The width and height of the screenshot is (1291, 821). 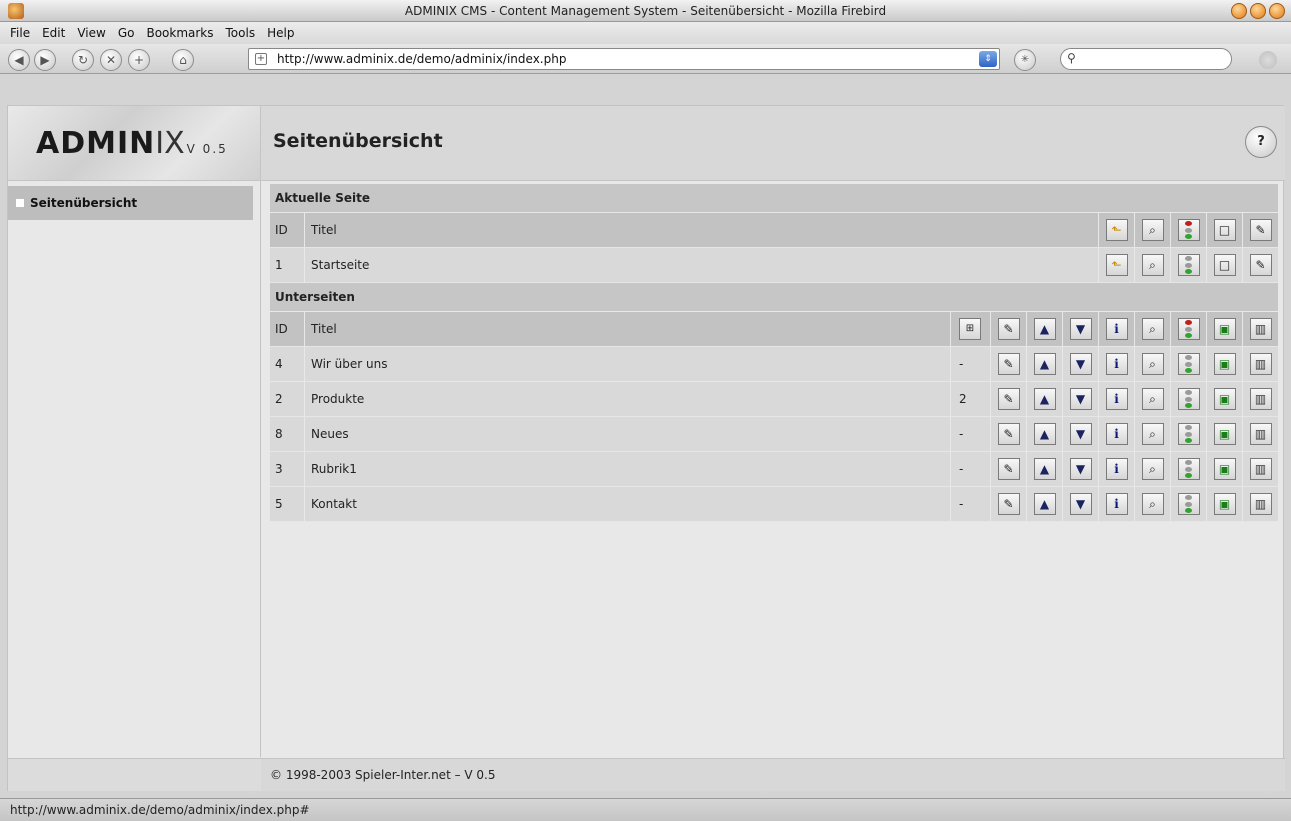 I want to click on traffic-light, so click(x=1189, y=469).